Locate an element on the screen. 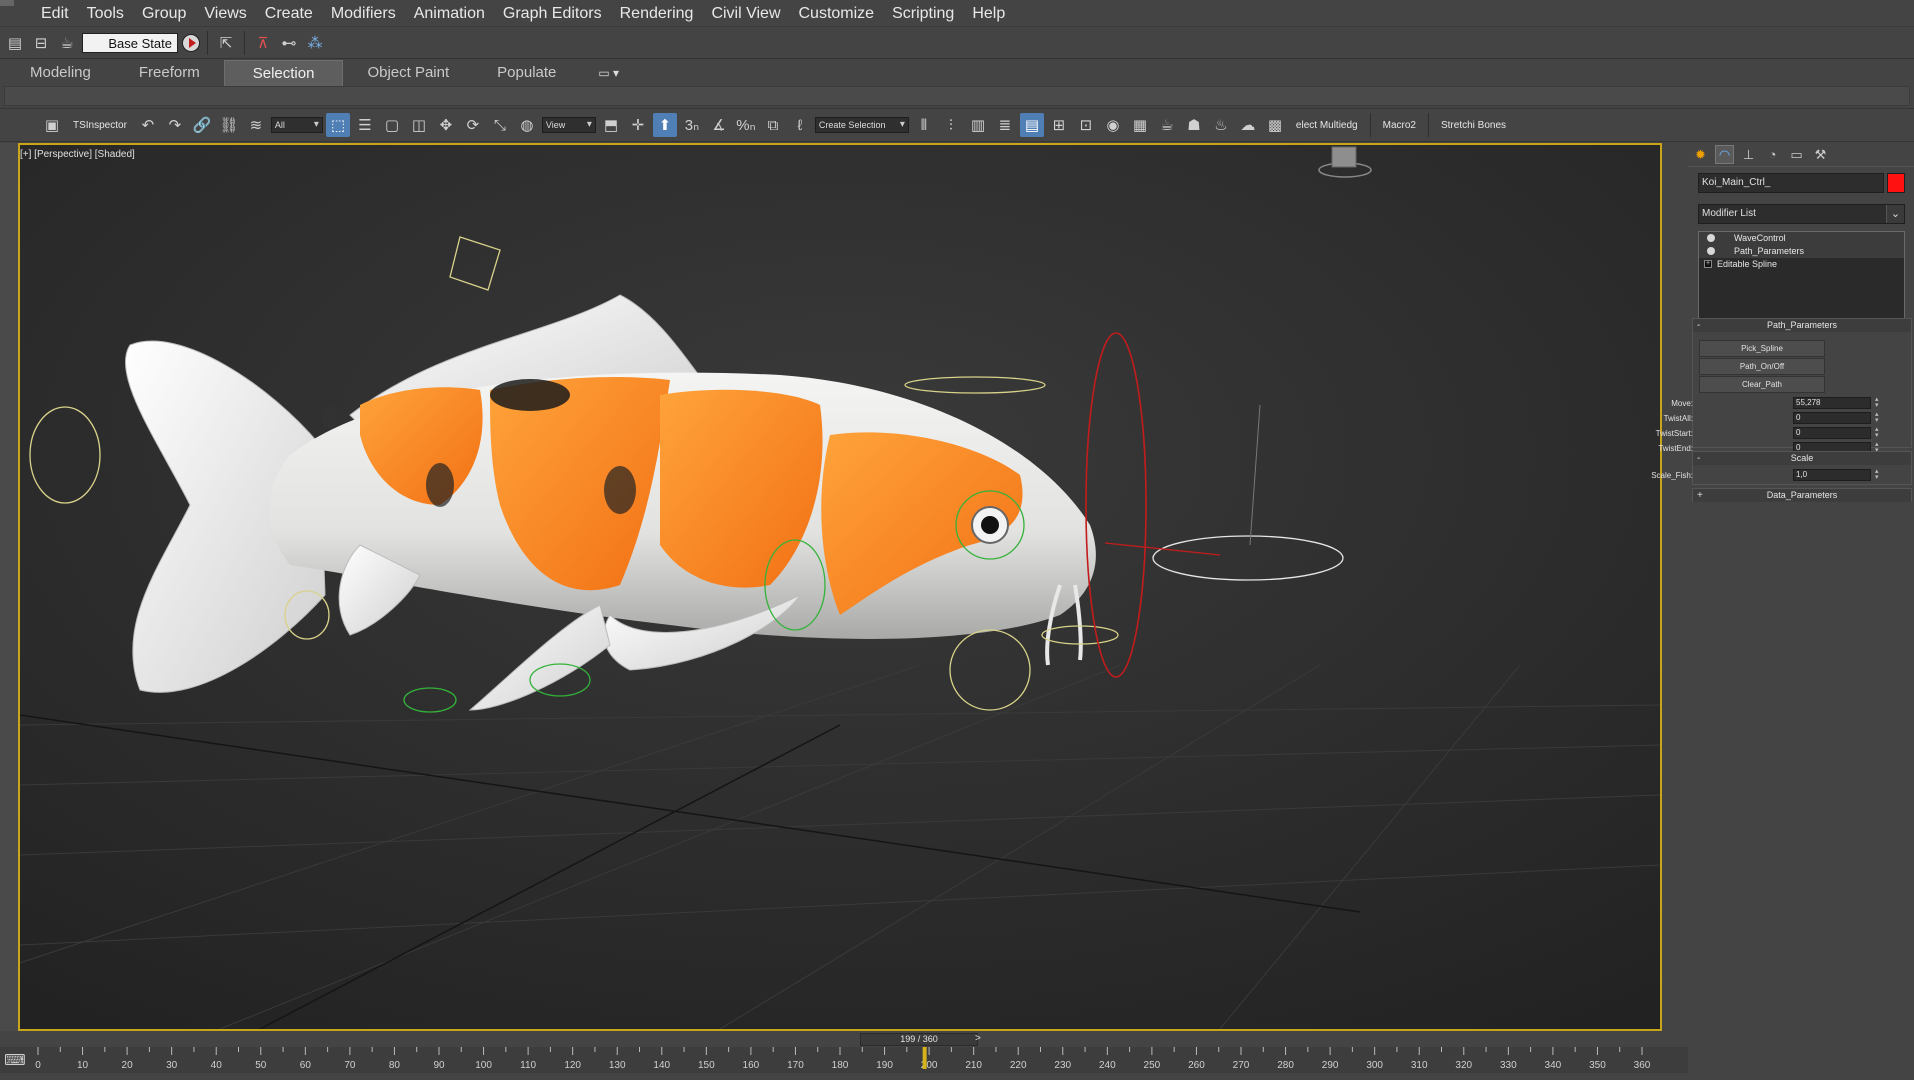 The image size is (1914, 1080). reference-coord-dropdown: View is located at coordinates (568, 125).